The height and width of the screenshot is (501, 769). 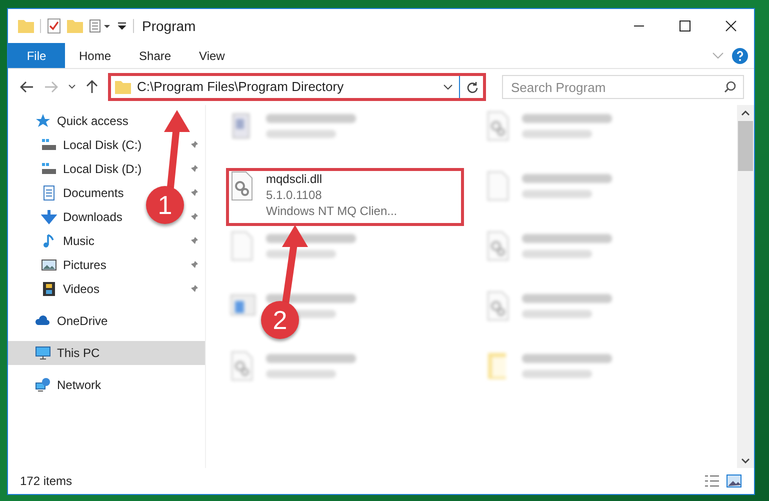 What do you see at coordinates (78, 353) in the screenshot?
I see `nav-item: This PC` at bounding box center [78, 353].